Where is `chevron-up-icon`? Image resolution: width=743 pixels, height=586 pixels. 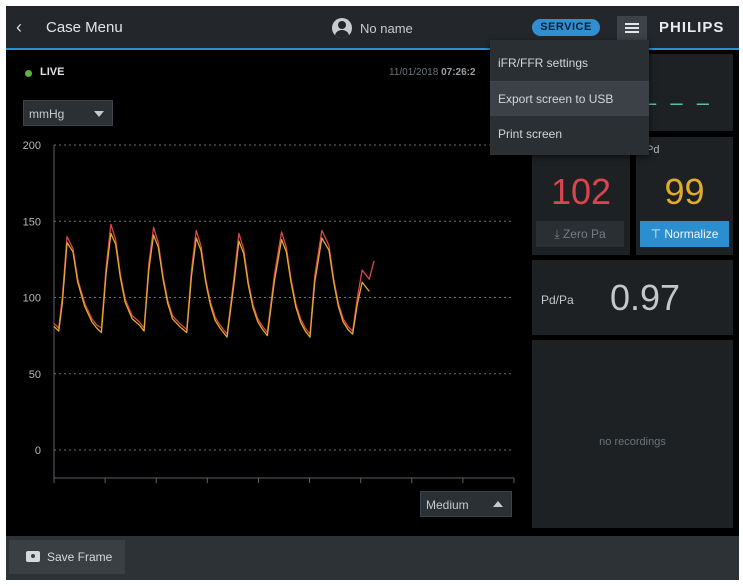 chevron-up-icon is located at coordinates (498, 504).